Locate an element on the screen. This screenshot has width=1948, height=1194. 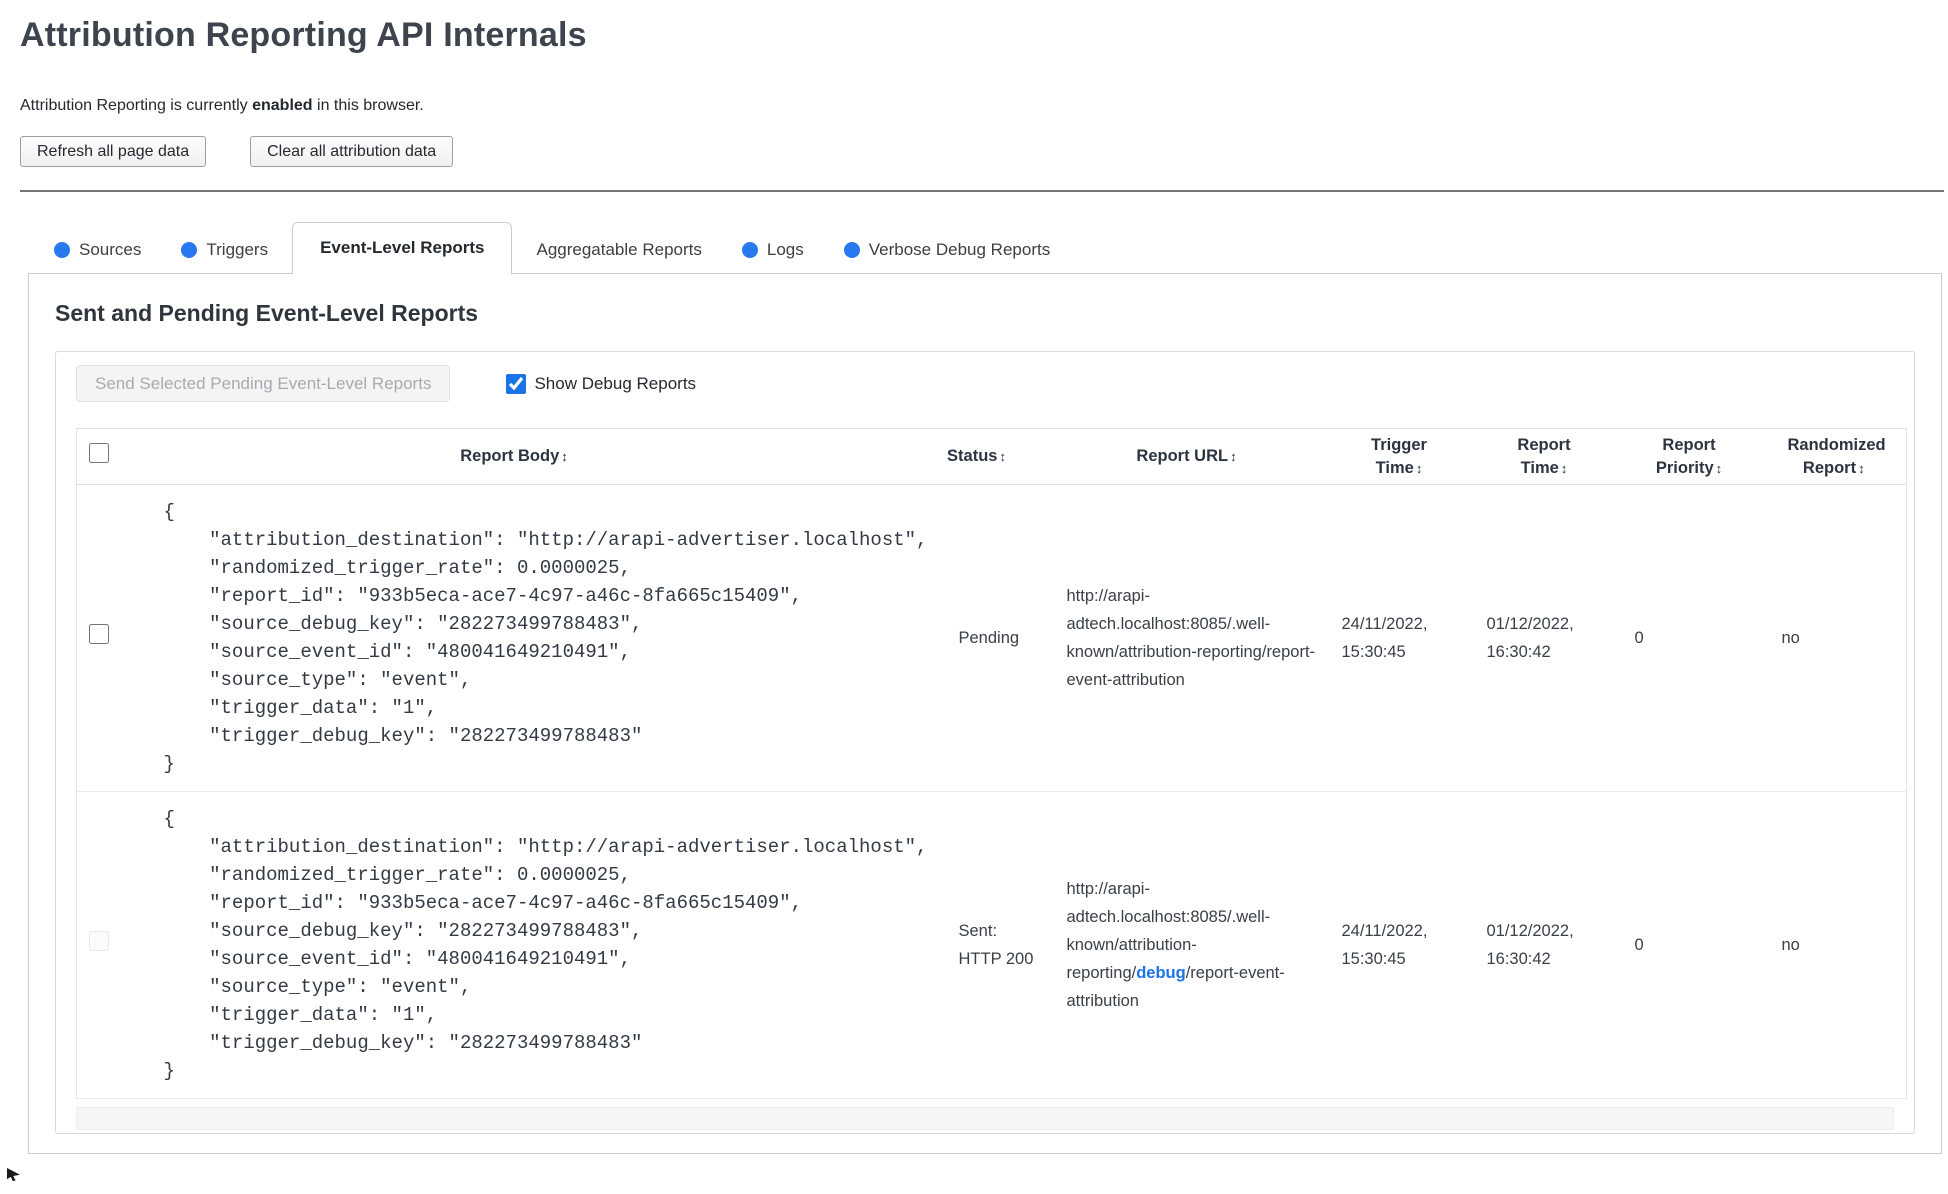
tab-sources-label: Sources is located at coordinates (110, 249).